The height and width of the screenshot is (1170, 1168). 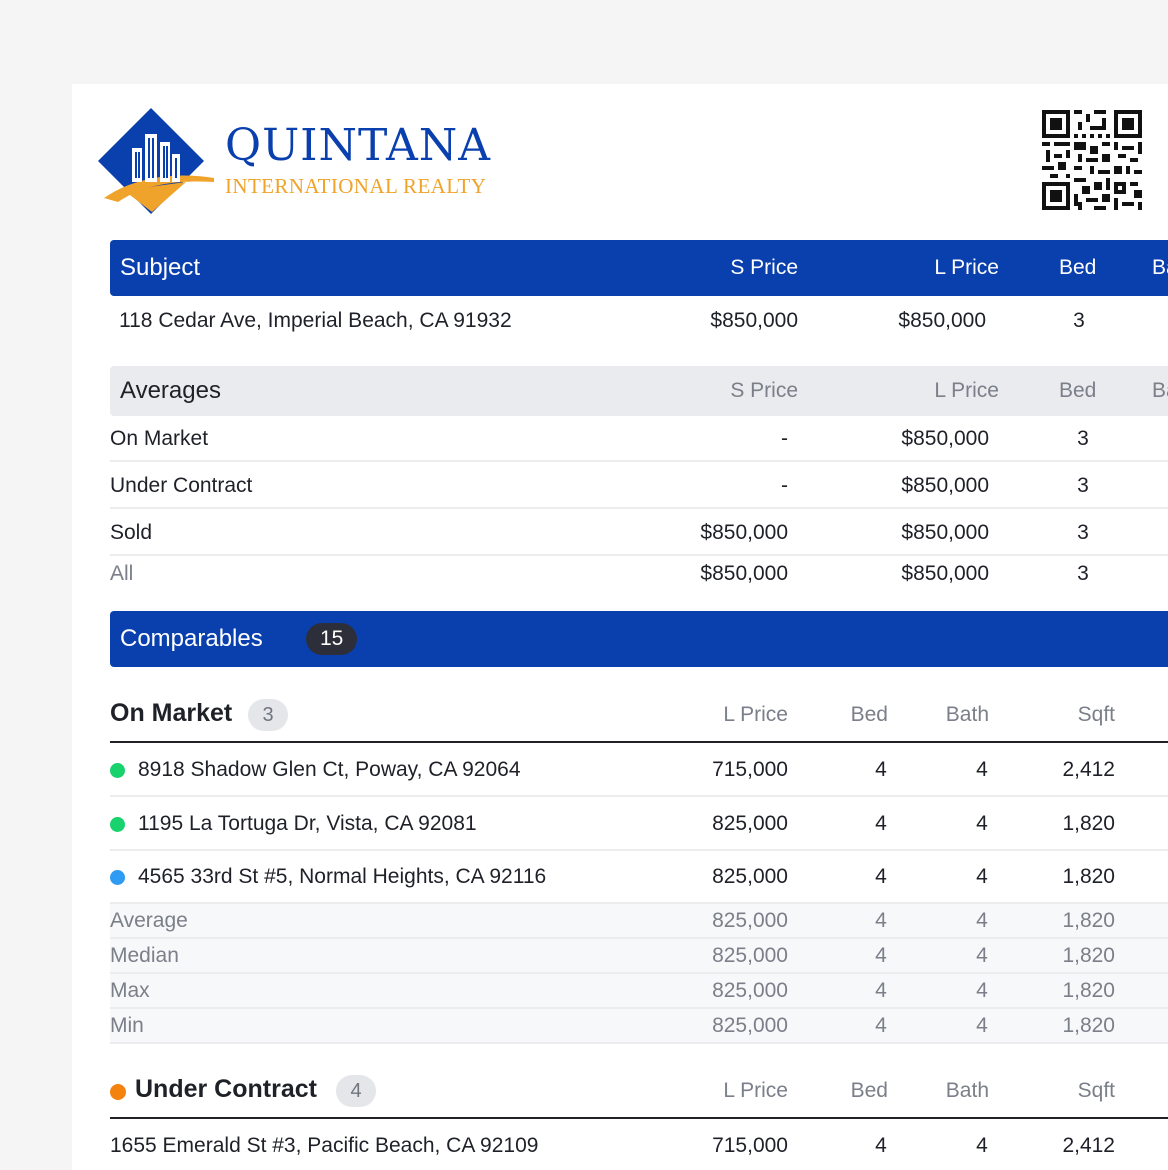 I want to click on company-logo-icon, so click(x=156, y=161).